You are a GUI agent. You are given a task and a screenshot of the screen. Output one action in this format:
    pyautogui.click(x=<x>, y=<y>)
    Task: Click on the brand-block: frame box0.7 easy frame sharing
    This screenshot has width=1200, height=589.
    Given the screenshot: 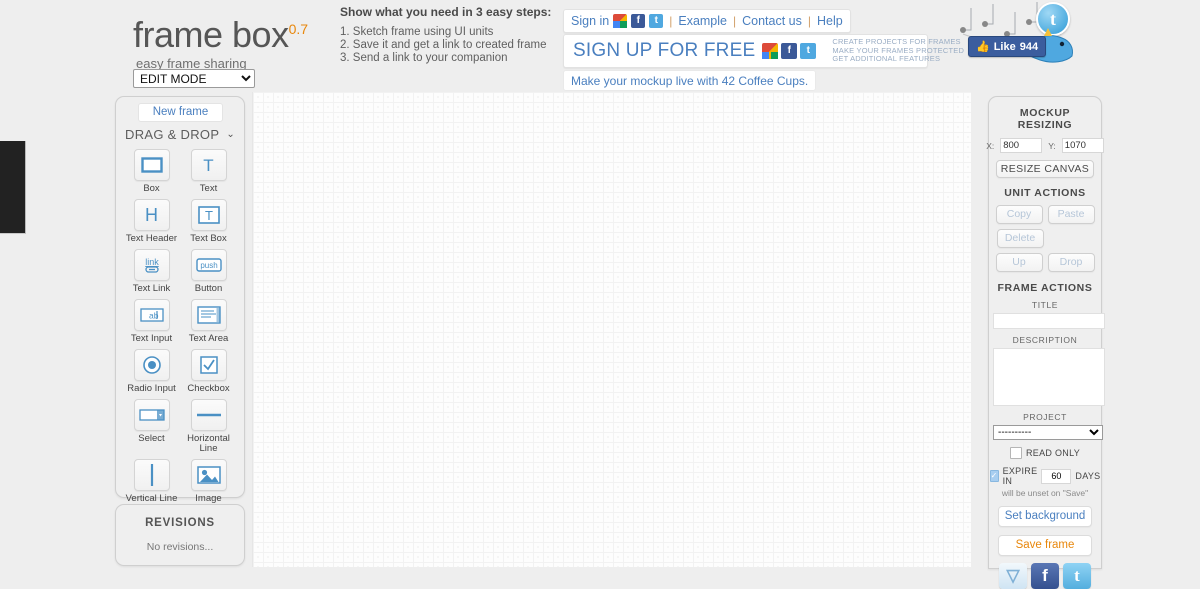 What is the action you would take?
    pyautogui.click(x=233, y=41)
    